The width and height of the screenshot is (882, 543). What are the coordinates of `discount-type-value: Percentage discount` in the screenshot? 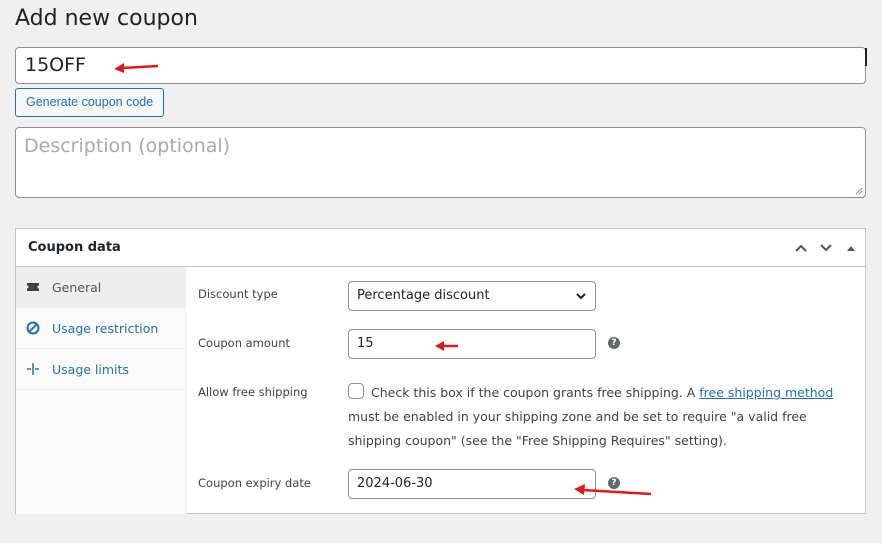 It's located at (423, 295).